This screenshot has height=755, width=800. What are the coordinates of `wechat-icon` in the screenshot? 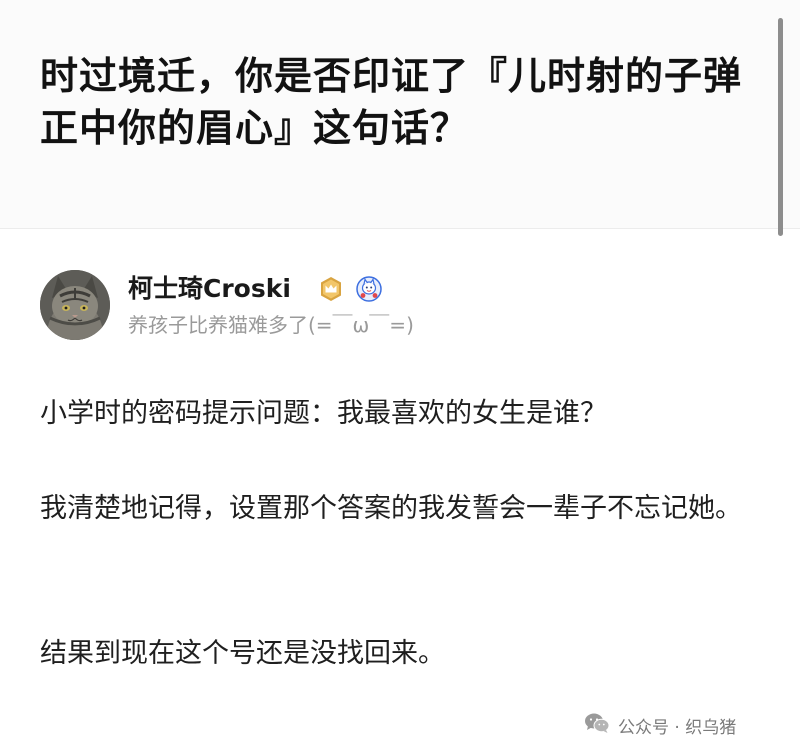 It's located at (597, 725).